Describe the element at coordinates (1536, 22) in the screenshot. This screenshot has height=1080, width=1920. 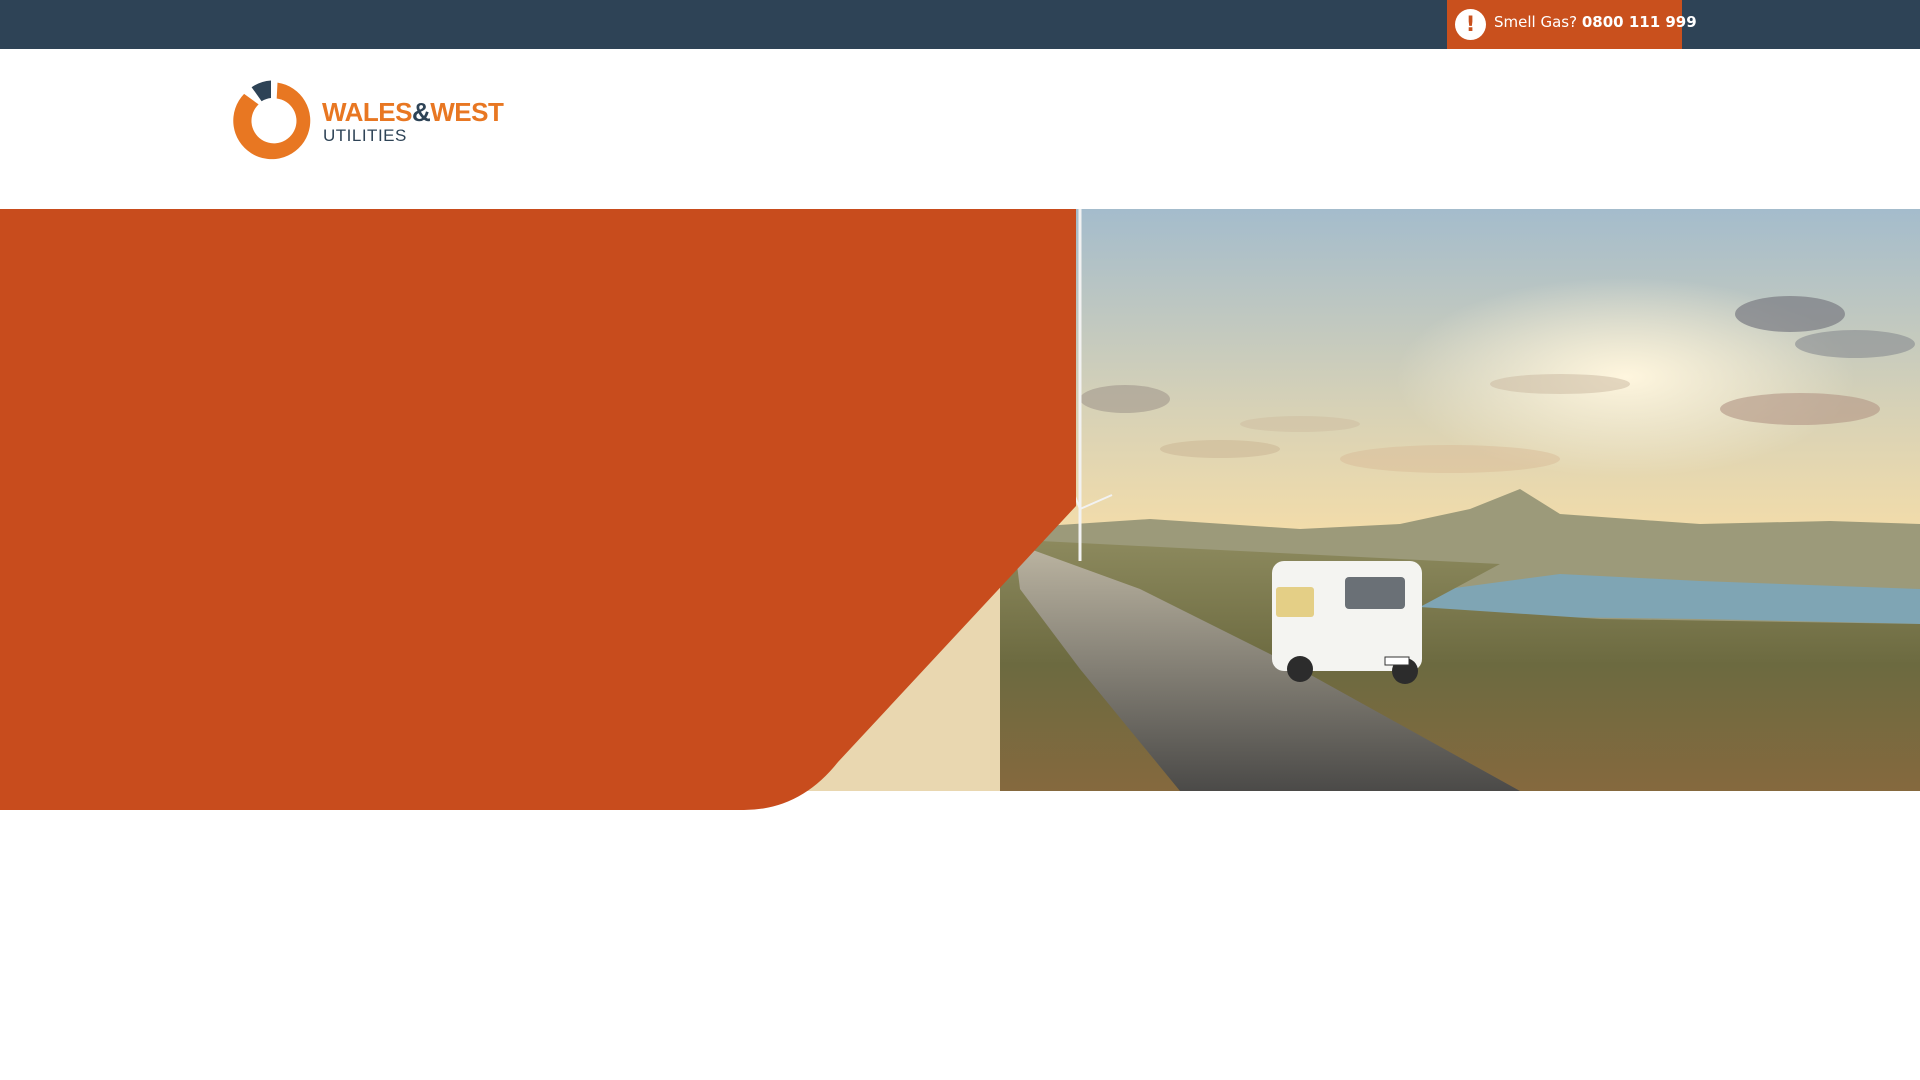
I see `emergency-label: Smell Gas?` at that location.